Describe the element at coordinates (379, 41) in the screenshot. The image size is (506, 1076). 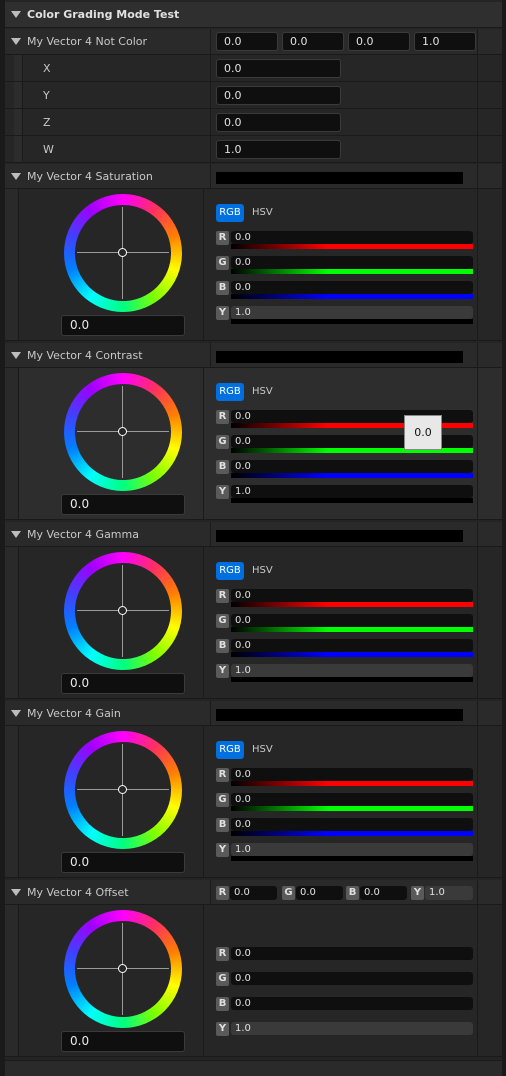
I see `vector-z-input: 0.0` at that location.